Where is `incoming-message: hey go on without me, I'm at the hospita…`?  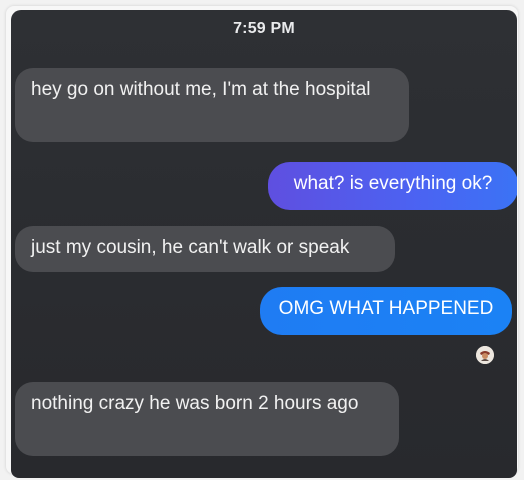
incoming-message: hey go on without me, I'm at the hospita… is located at coordinates (212, 105).